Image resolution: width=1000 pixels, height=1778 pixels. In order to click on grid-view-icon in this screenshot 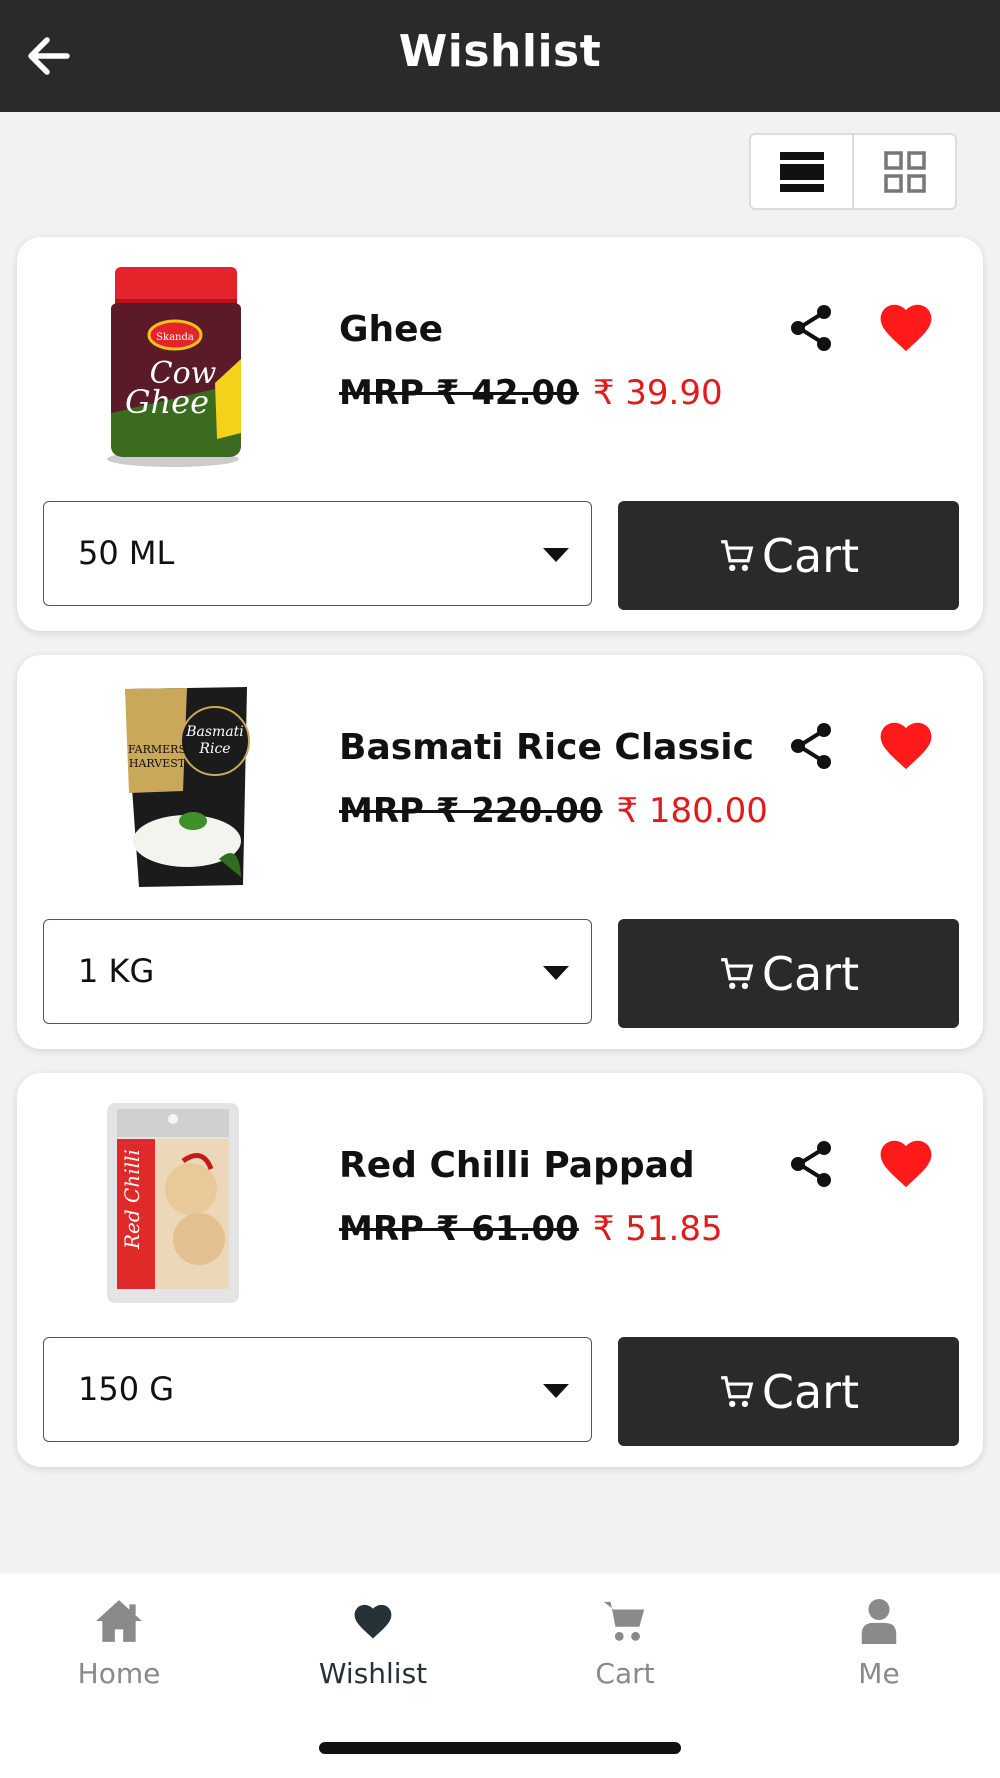, I will do `click(904, 171)`.